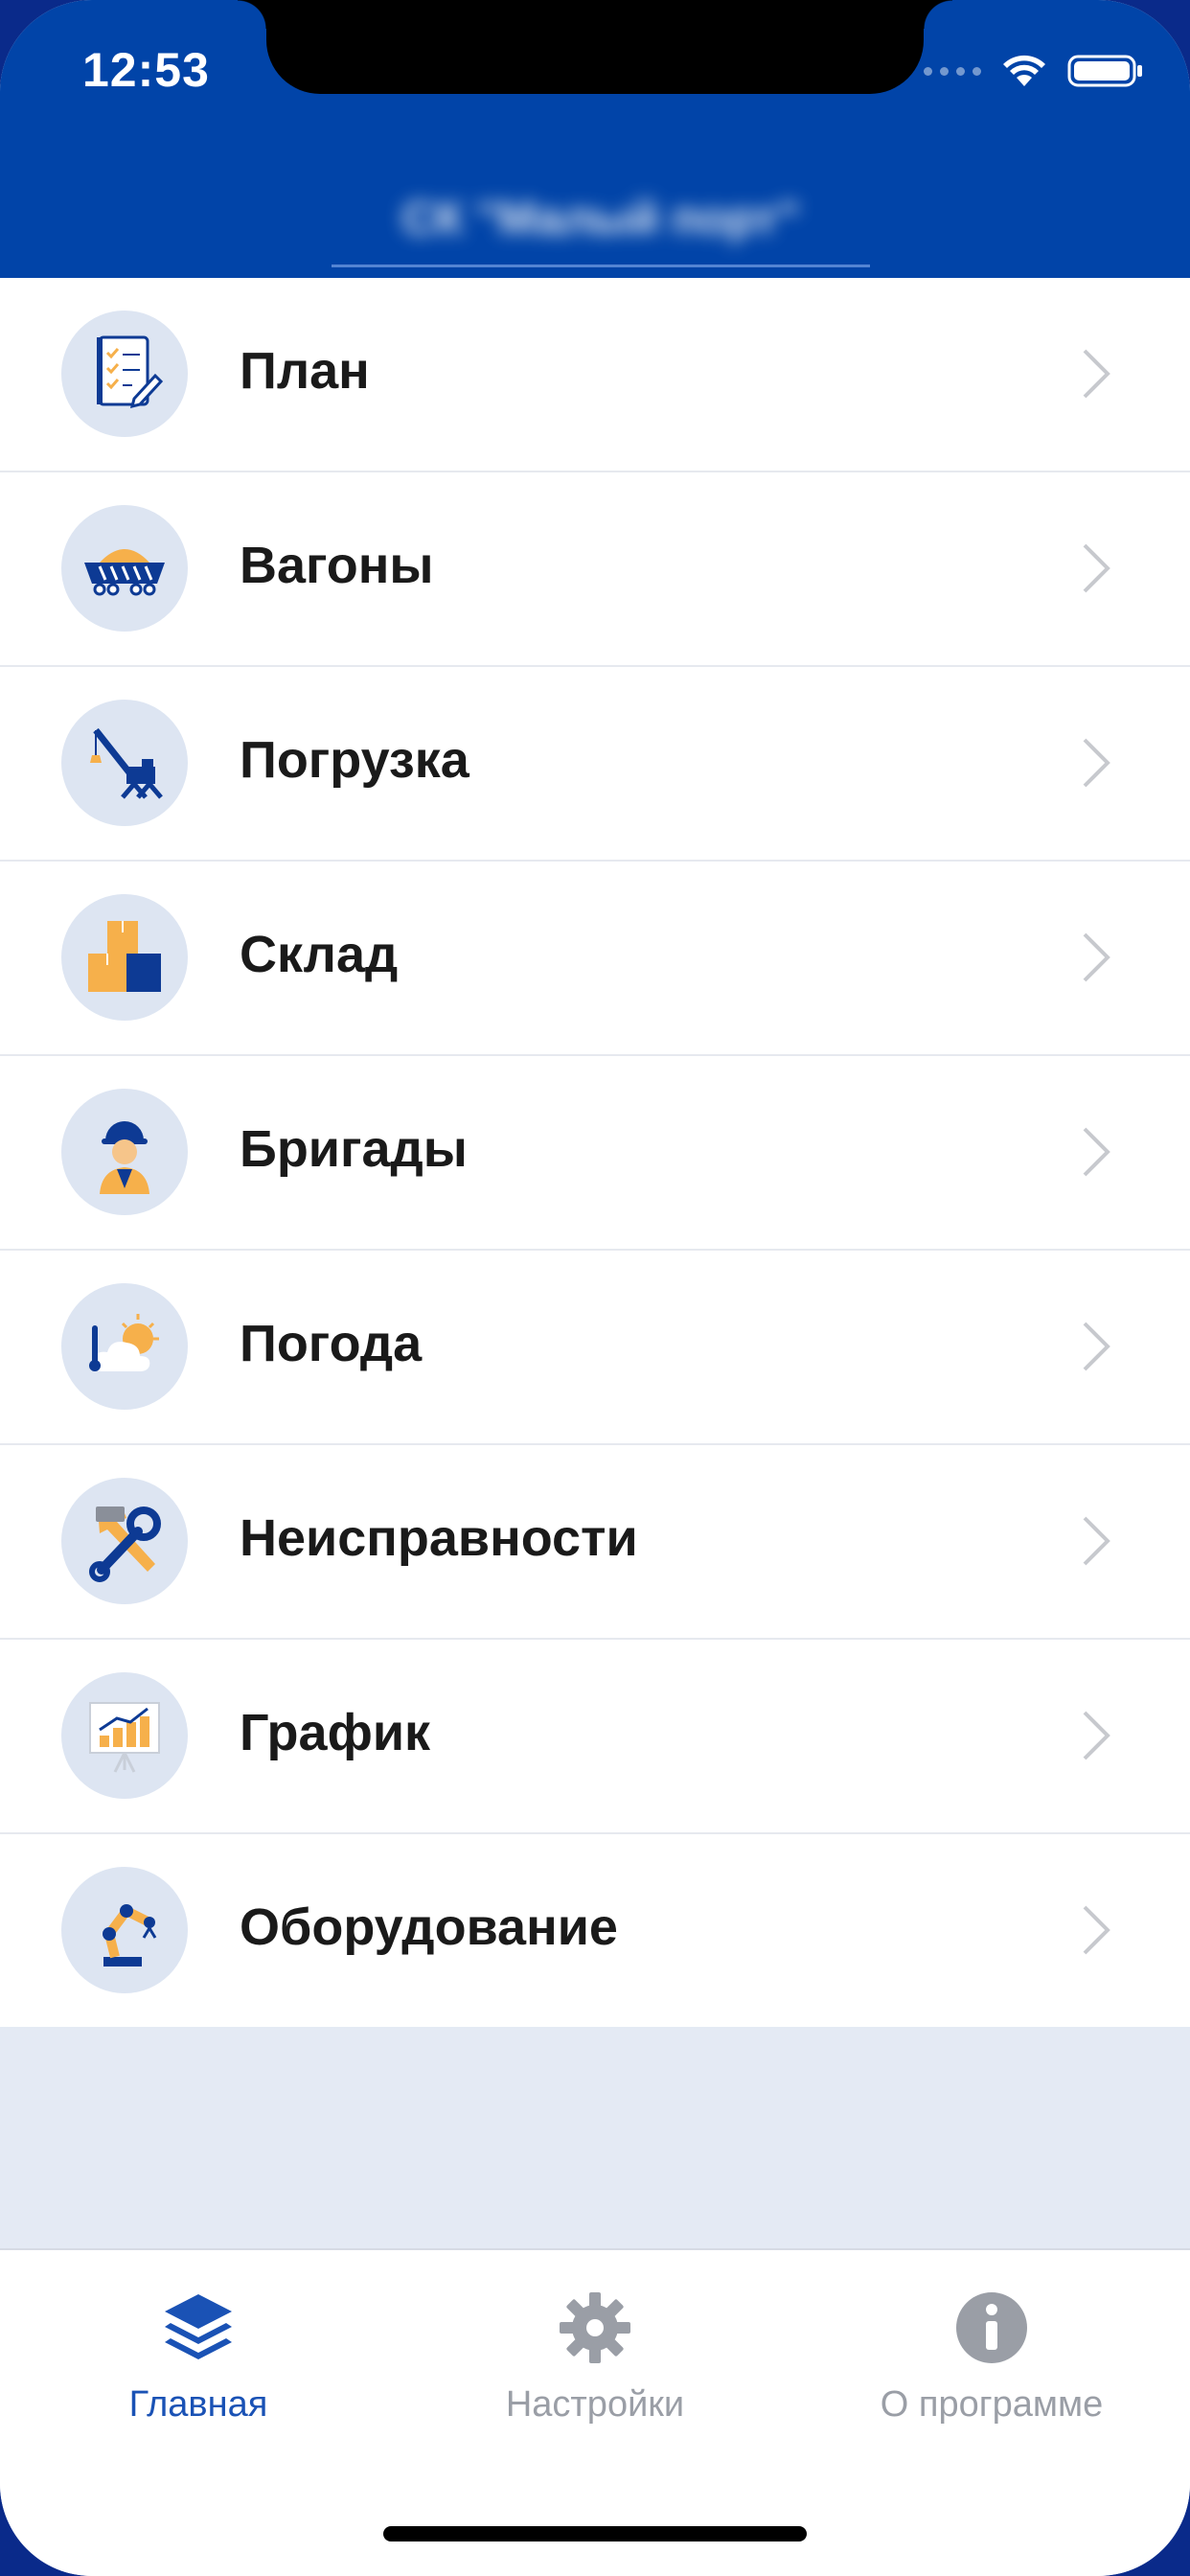  I want to click on menu-item-brigades: Бригады, so click(595, 1153).